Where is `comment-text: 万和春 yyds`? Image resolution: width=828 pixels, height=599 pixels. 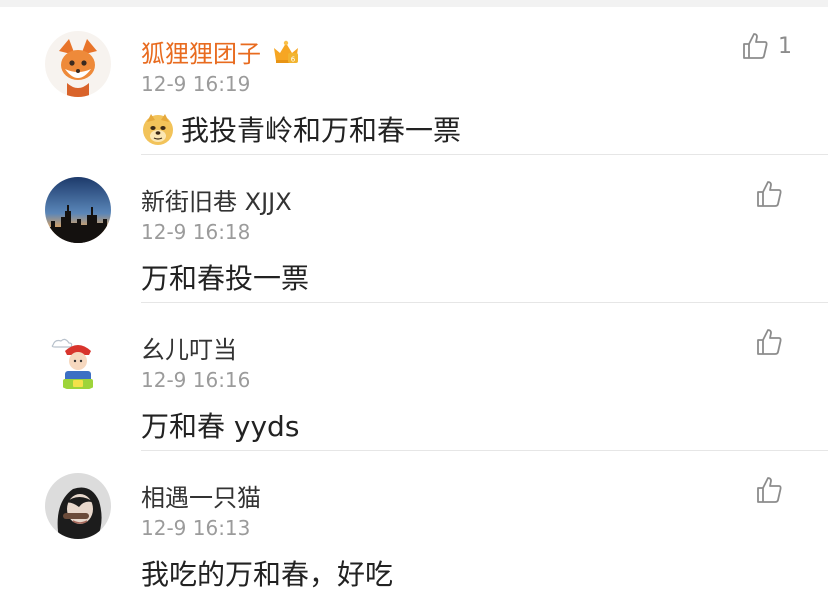
comment-text: 万和春 yyds is located at coordinates (220, 426).